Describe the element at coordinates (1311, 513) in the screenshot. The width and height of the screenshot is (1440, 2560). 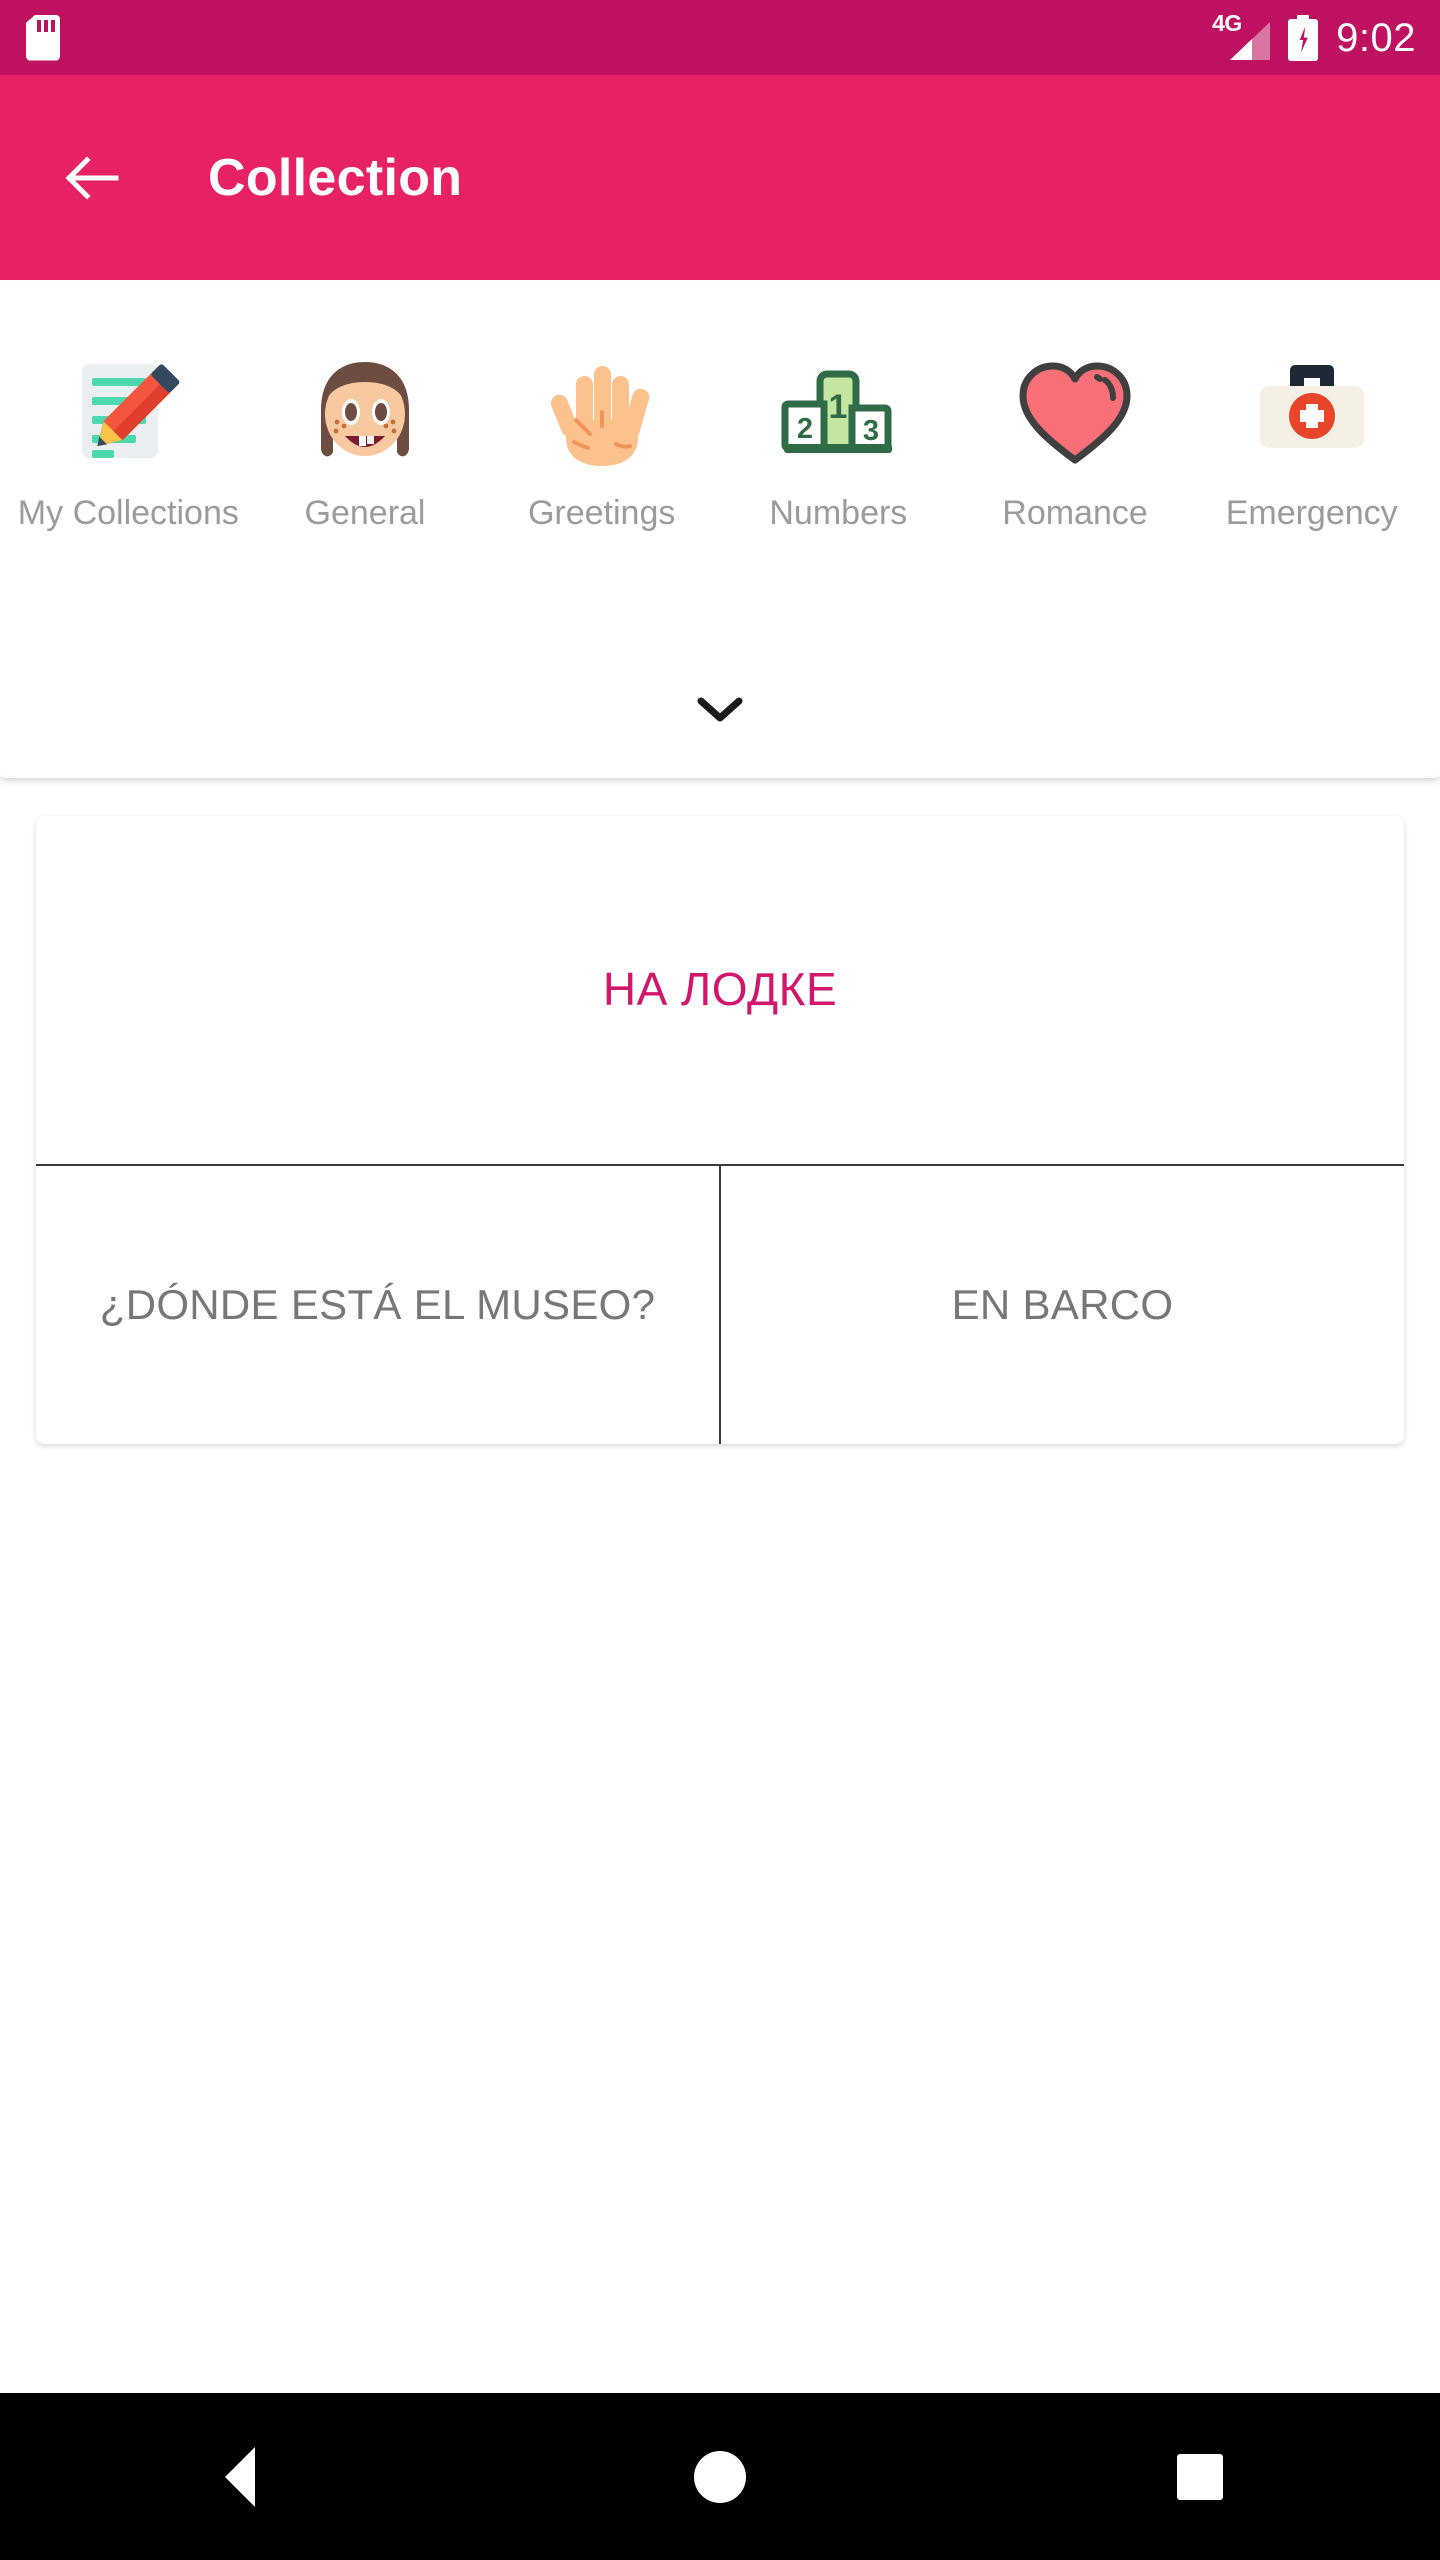
I see `category-label: Emergency` at that location.